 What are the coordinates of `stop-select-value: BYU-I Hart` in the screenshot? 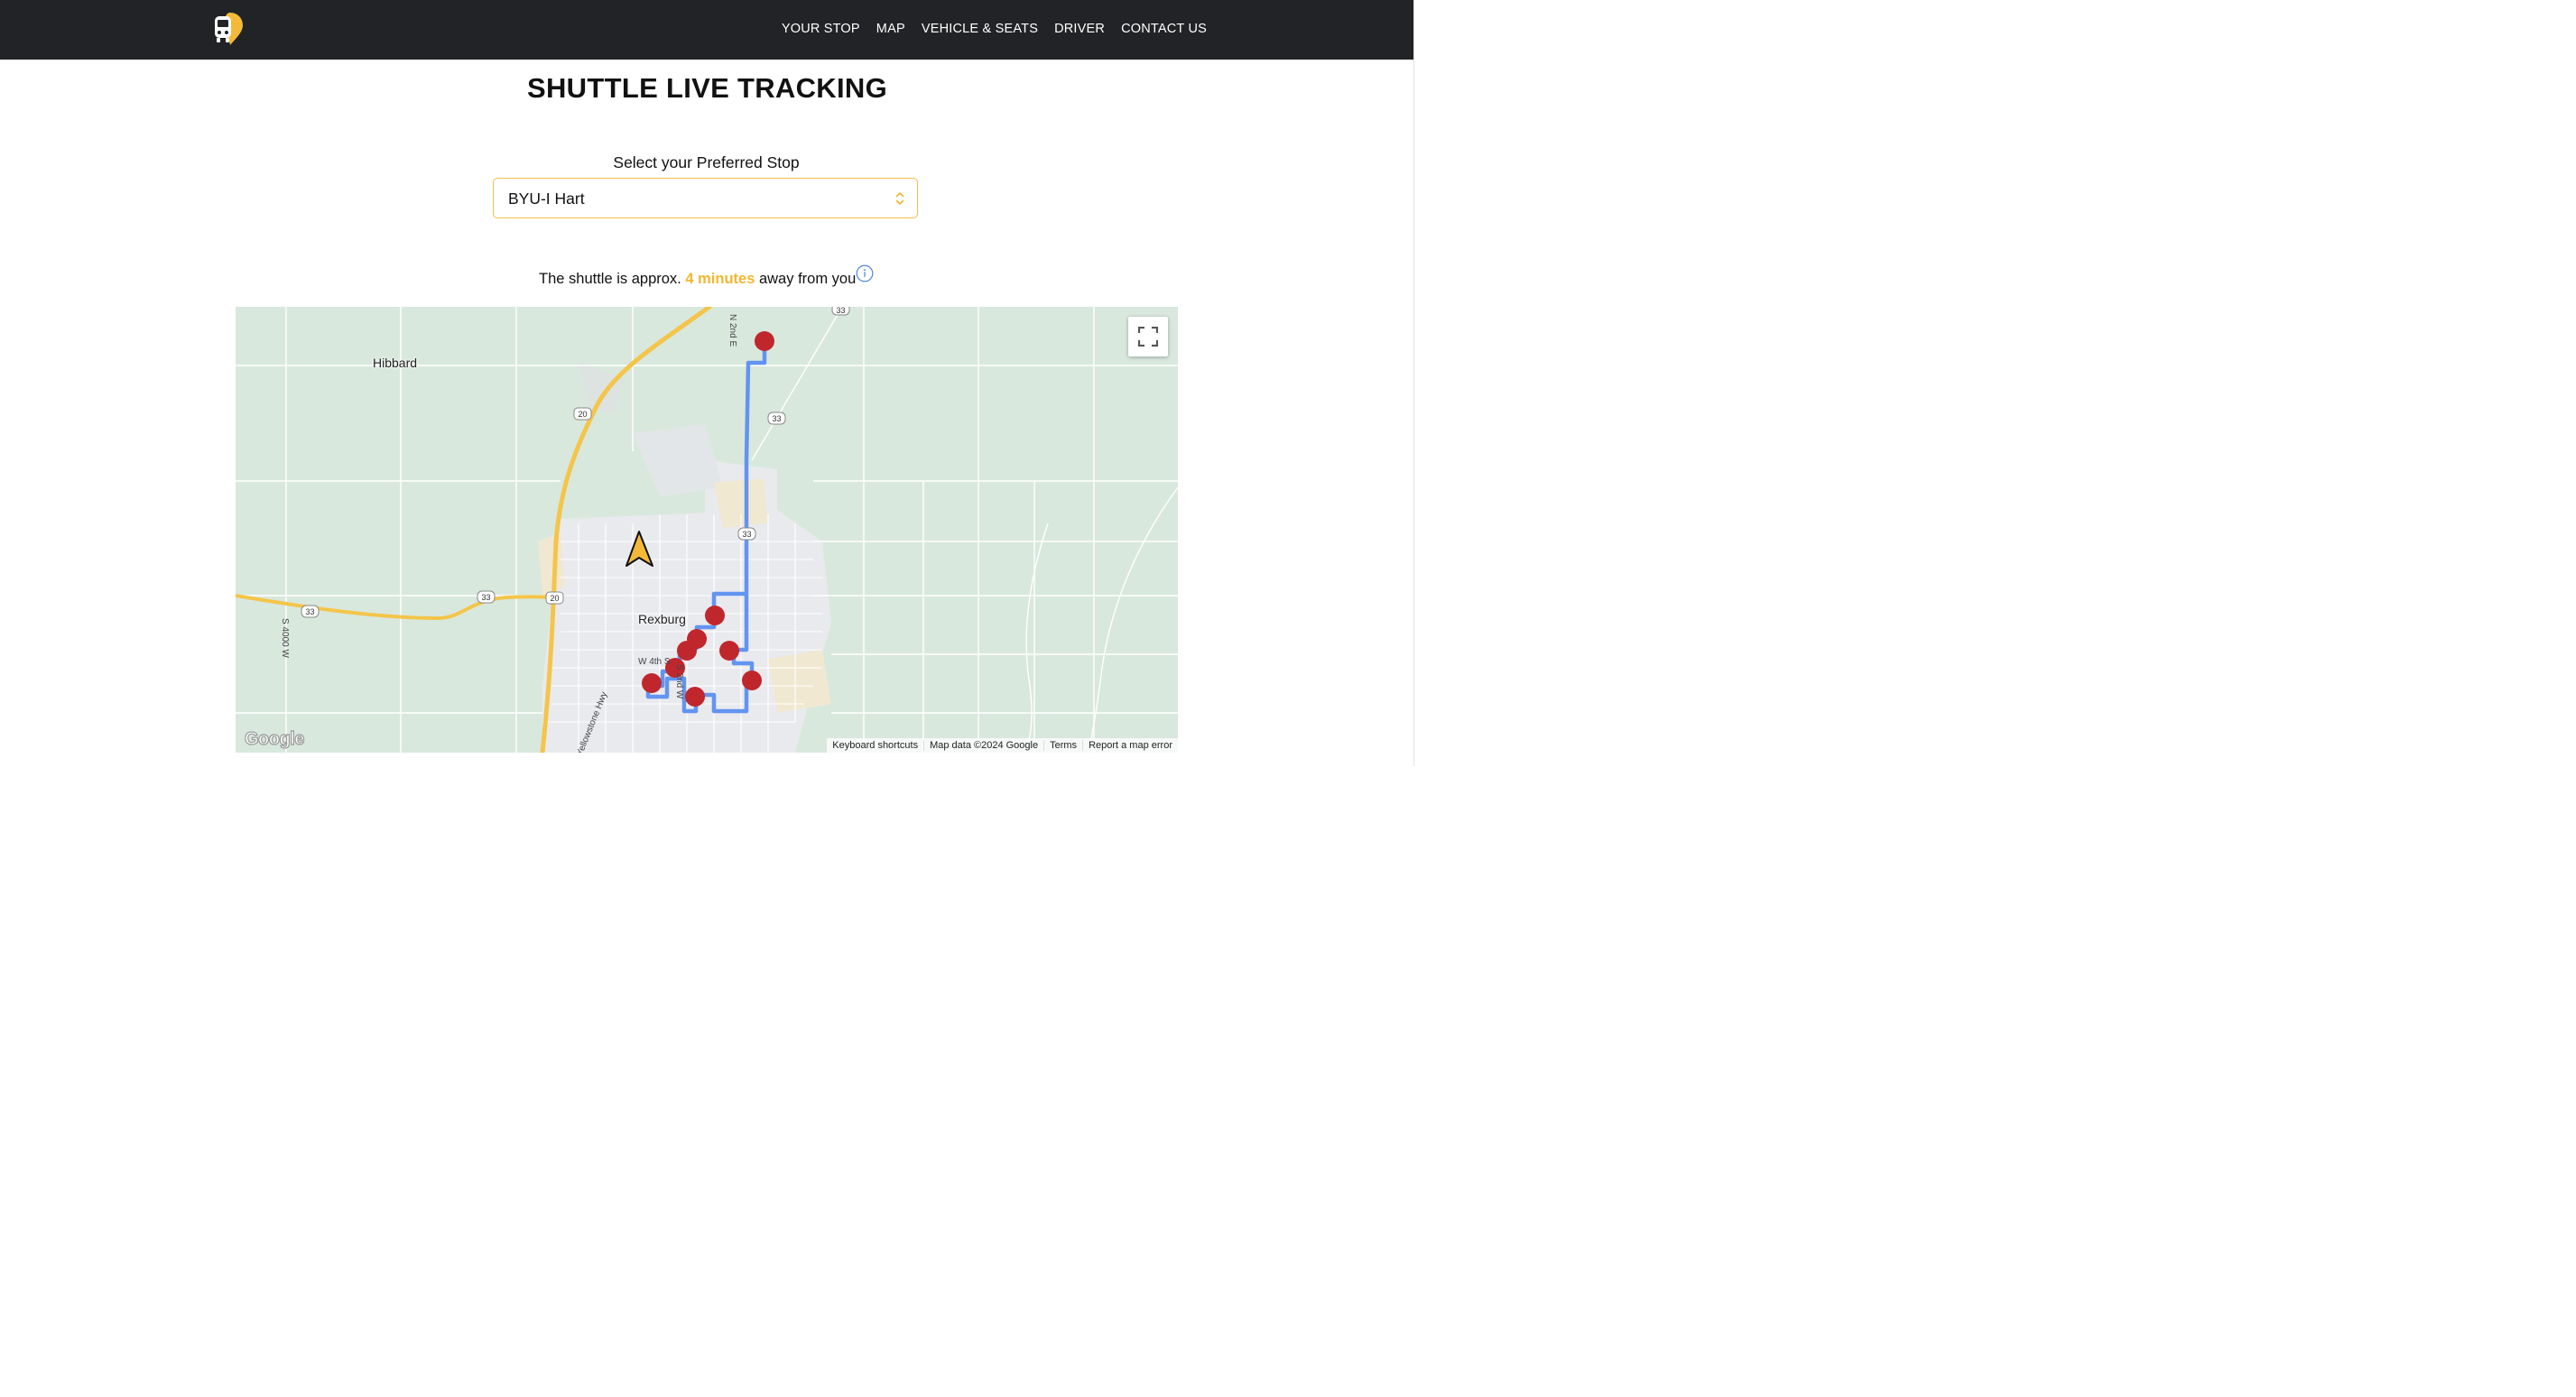 It's located at (547, 199).